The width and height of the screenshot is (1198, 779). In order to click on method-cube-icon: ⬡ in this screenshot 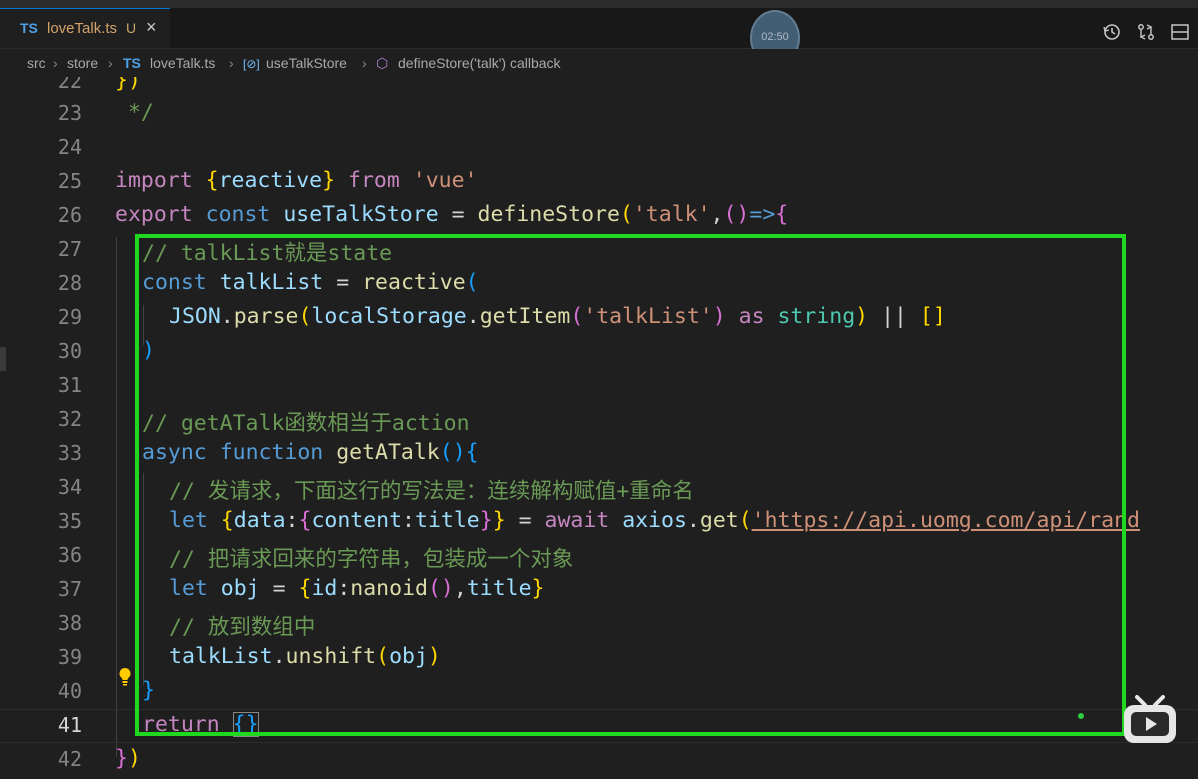, I will do `click(382, 63)`.